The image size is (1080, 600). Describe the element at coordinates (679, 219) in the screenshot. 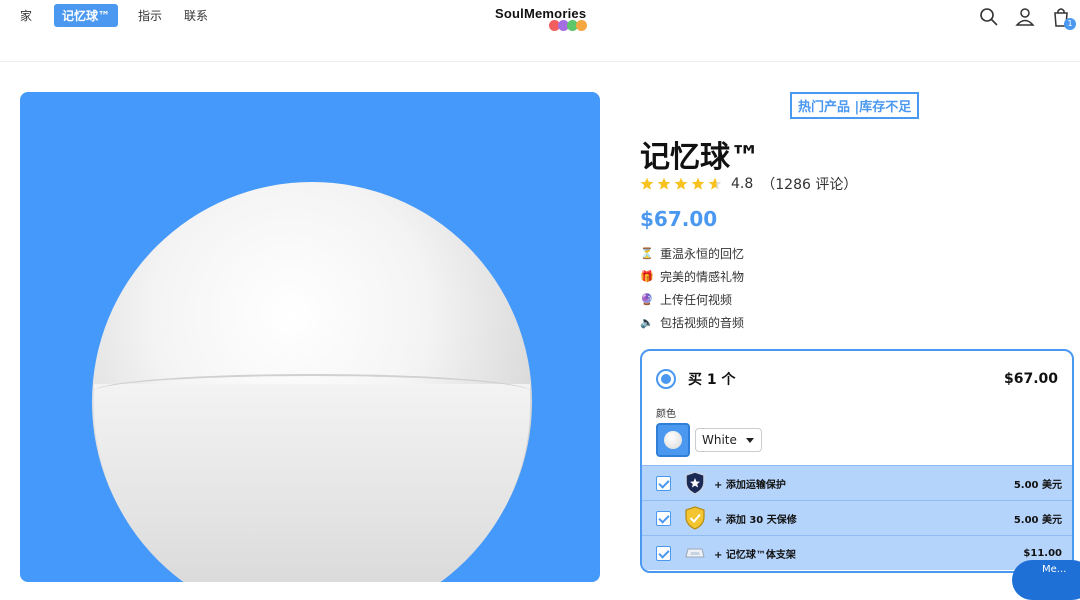

I see `product-price: $67.00` at that location.